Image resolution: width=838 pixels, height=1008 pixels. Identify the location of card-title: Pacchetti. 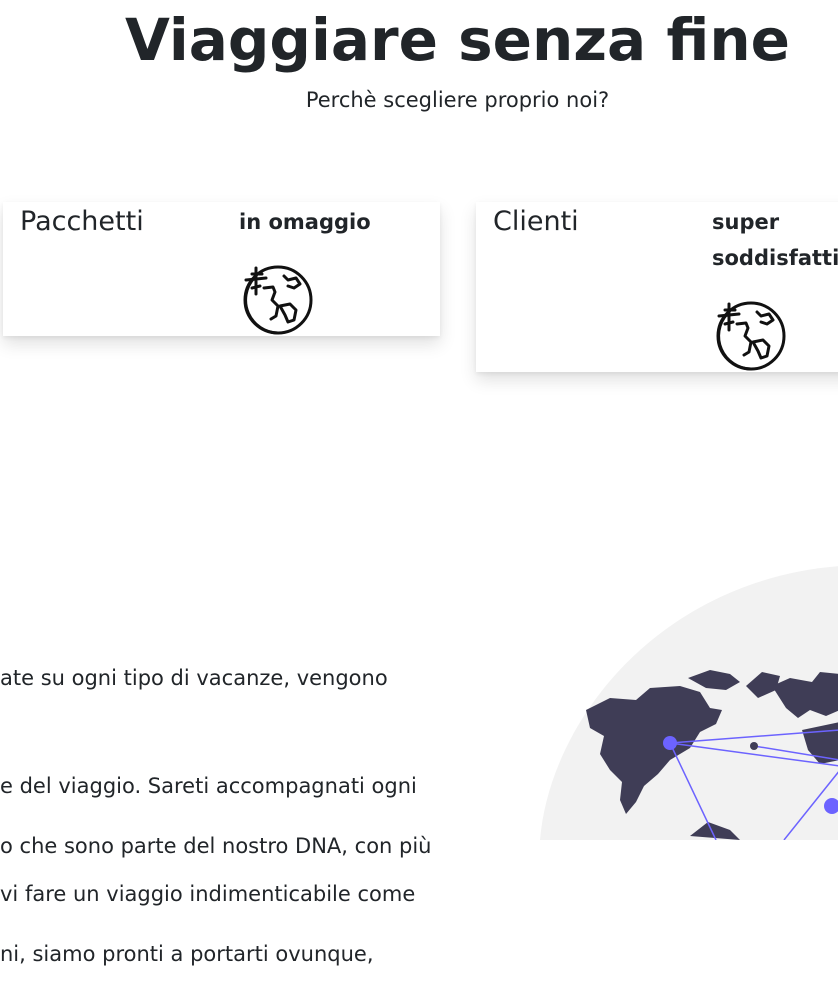
(82, 221).